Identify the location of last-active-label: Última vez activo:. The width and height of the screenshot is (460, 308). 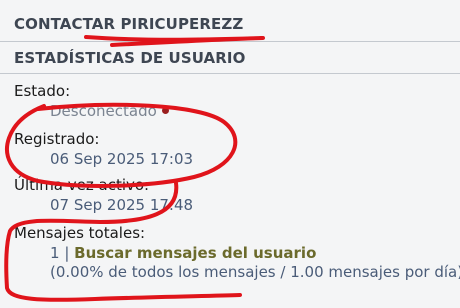
(82, 185).